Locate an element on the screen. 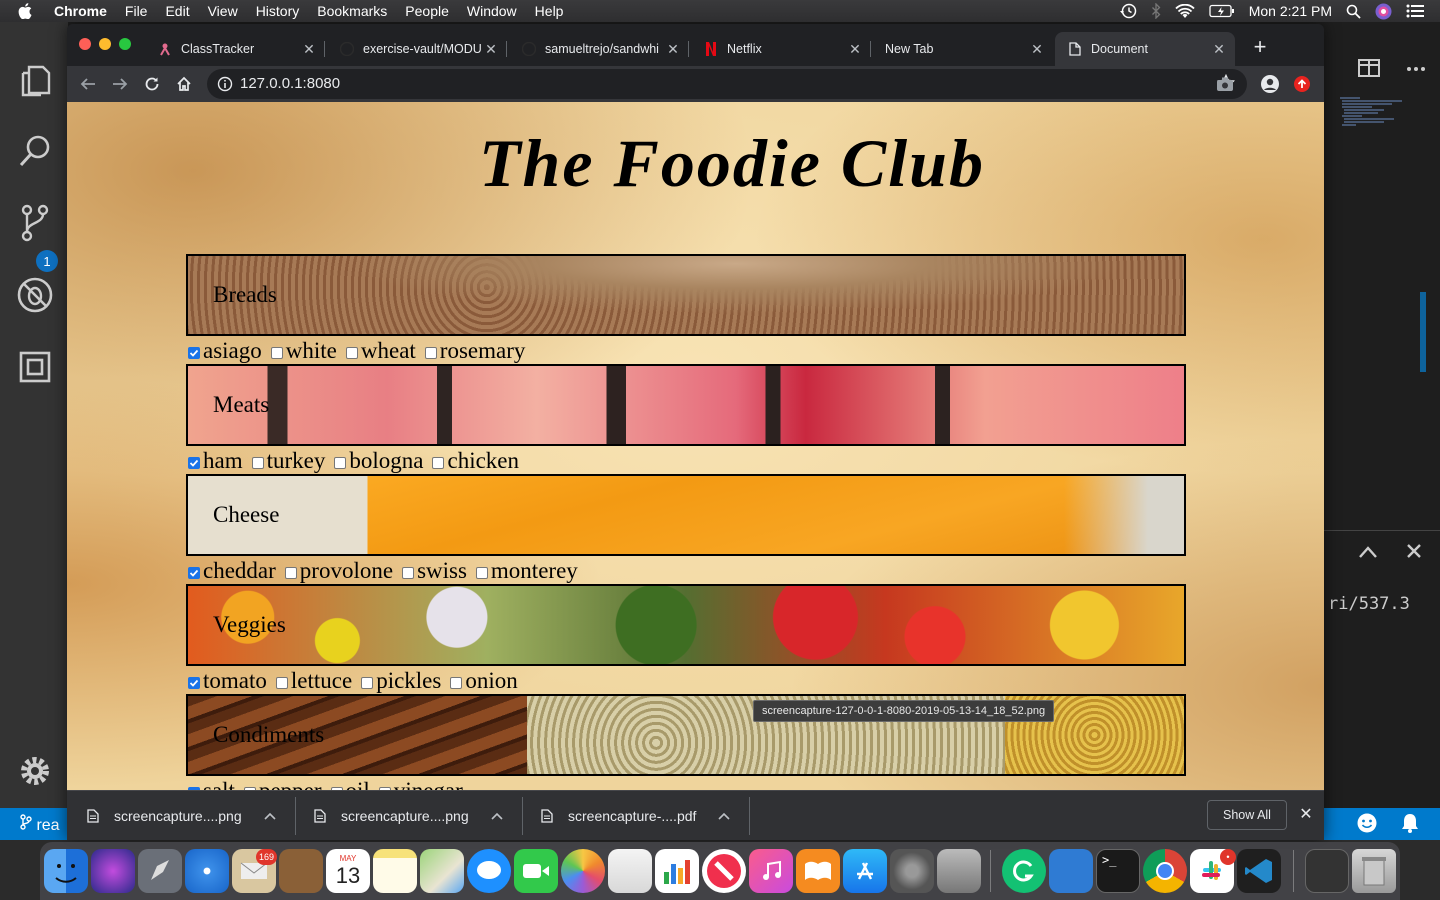 Image resolution: width=1440 pixels, height=900 pixels. tab-classtracker: ClassTracker ✕ is located at coordinates (235, 49).